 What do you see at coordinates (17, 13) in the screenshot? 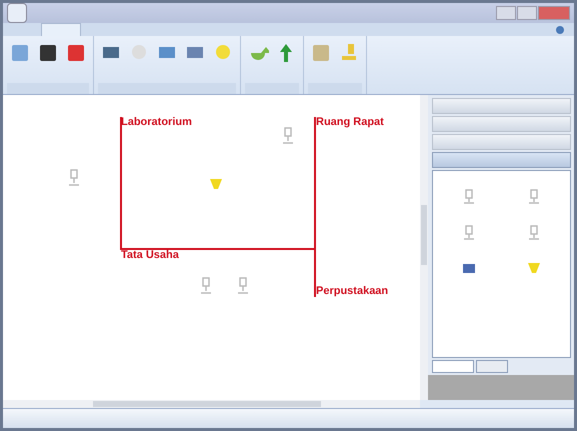
I see `app-menu-button` at bounding box center [17, 13].